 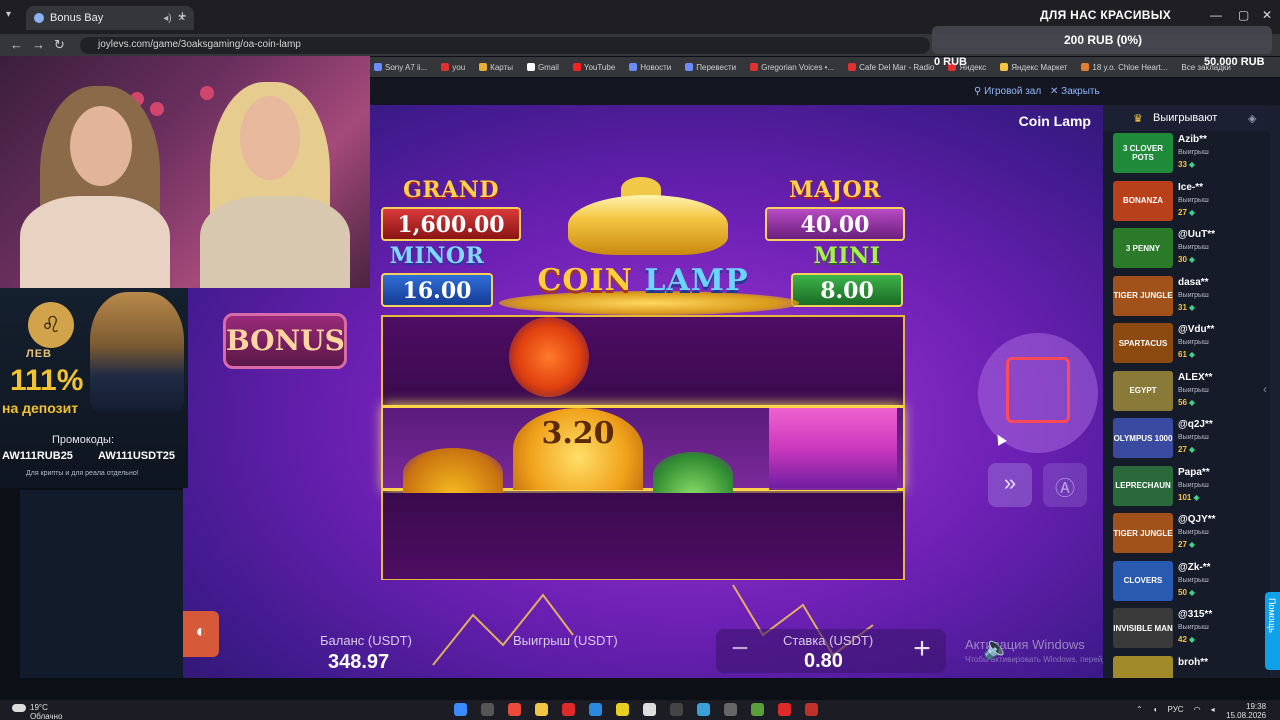 What do you see at coordinates (542, 67) in the screenshot?
I see `bookmark: Gmail` at bounding box center [542, 67].